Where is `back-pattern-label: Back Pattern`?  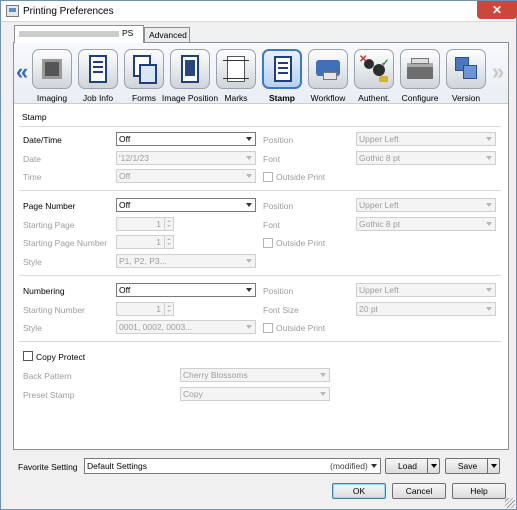 back-pattern-label: Back Pattern is located at coordinates (47, 376).